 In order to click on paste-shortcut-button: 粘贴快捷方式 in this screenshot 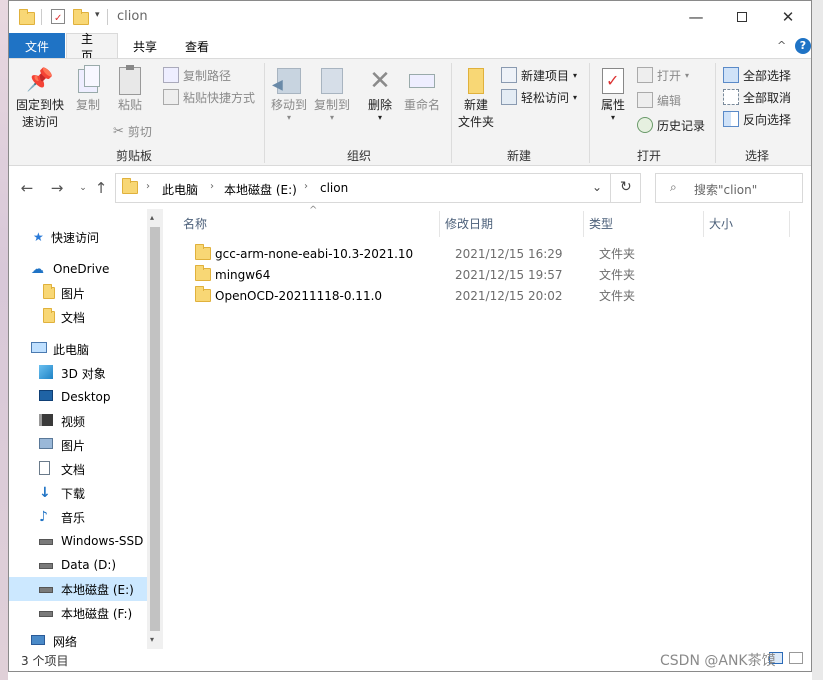, I will do `click(209, 97)`.